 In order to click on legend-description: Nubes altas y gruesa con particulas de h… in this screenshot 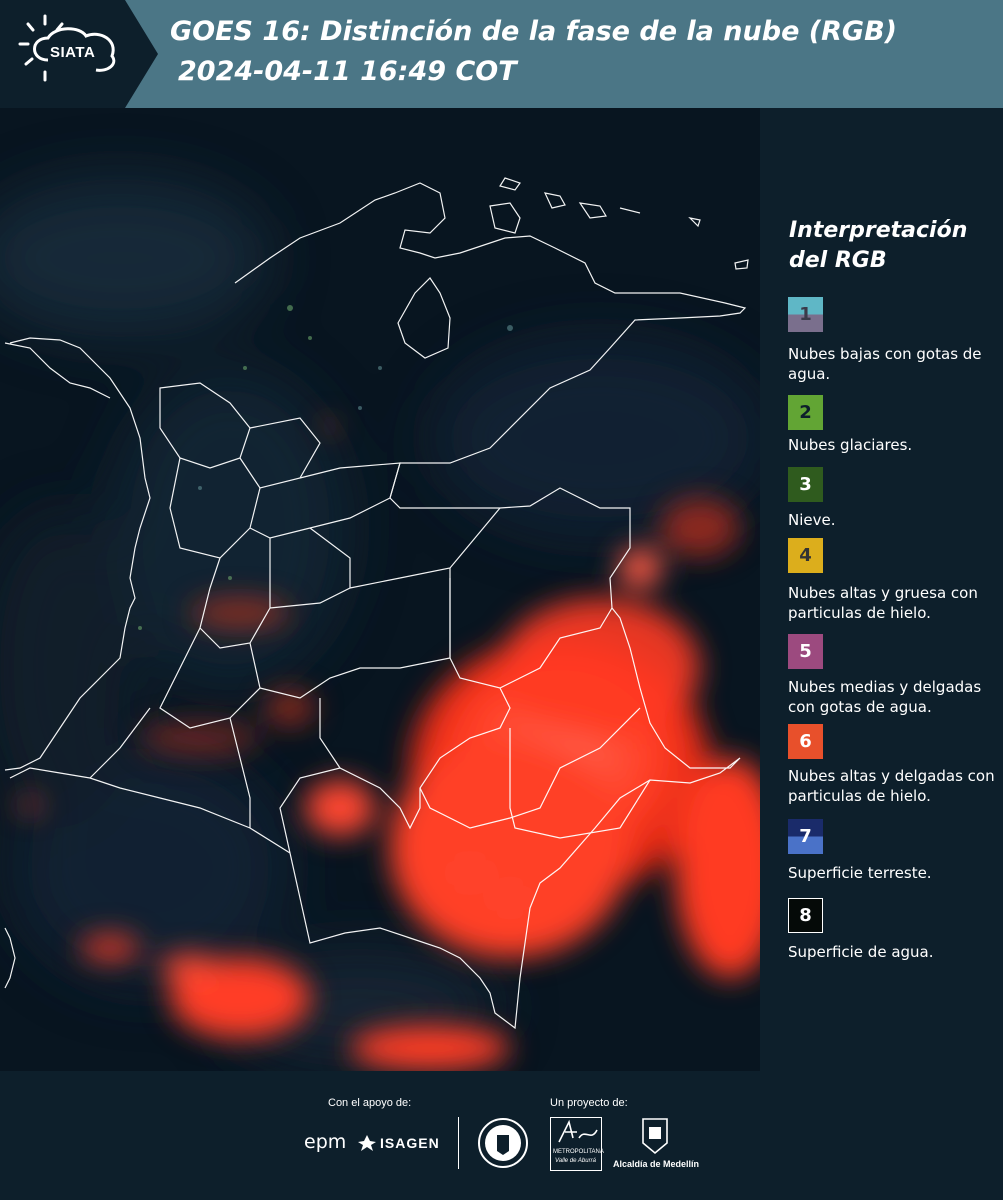, I will do `click(883, 603)`.